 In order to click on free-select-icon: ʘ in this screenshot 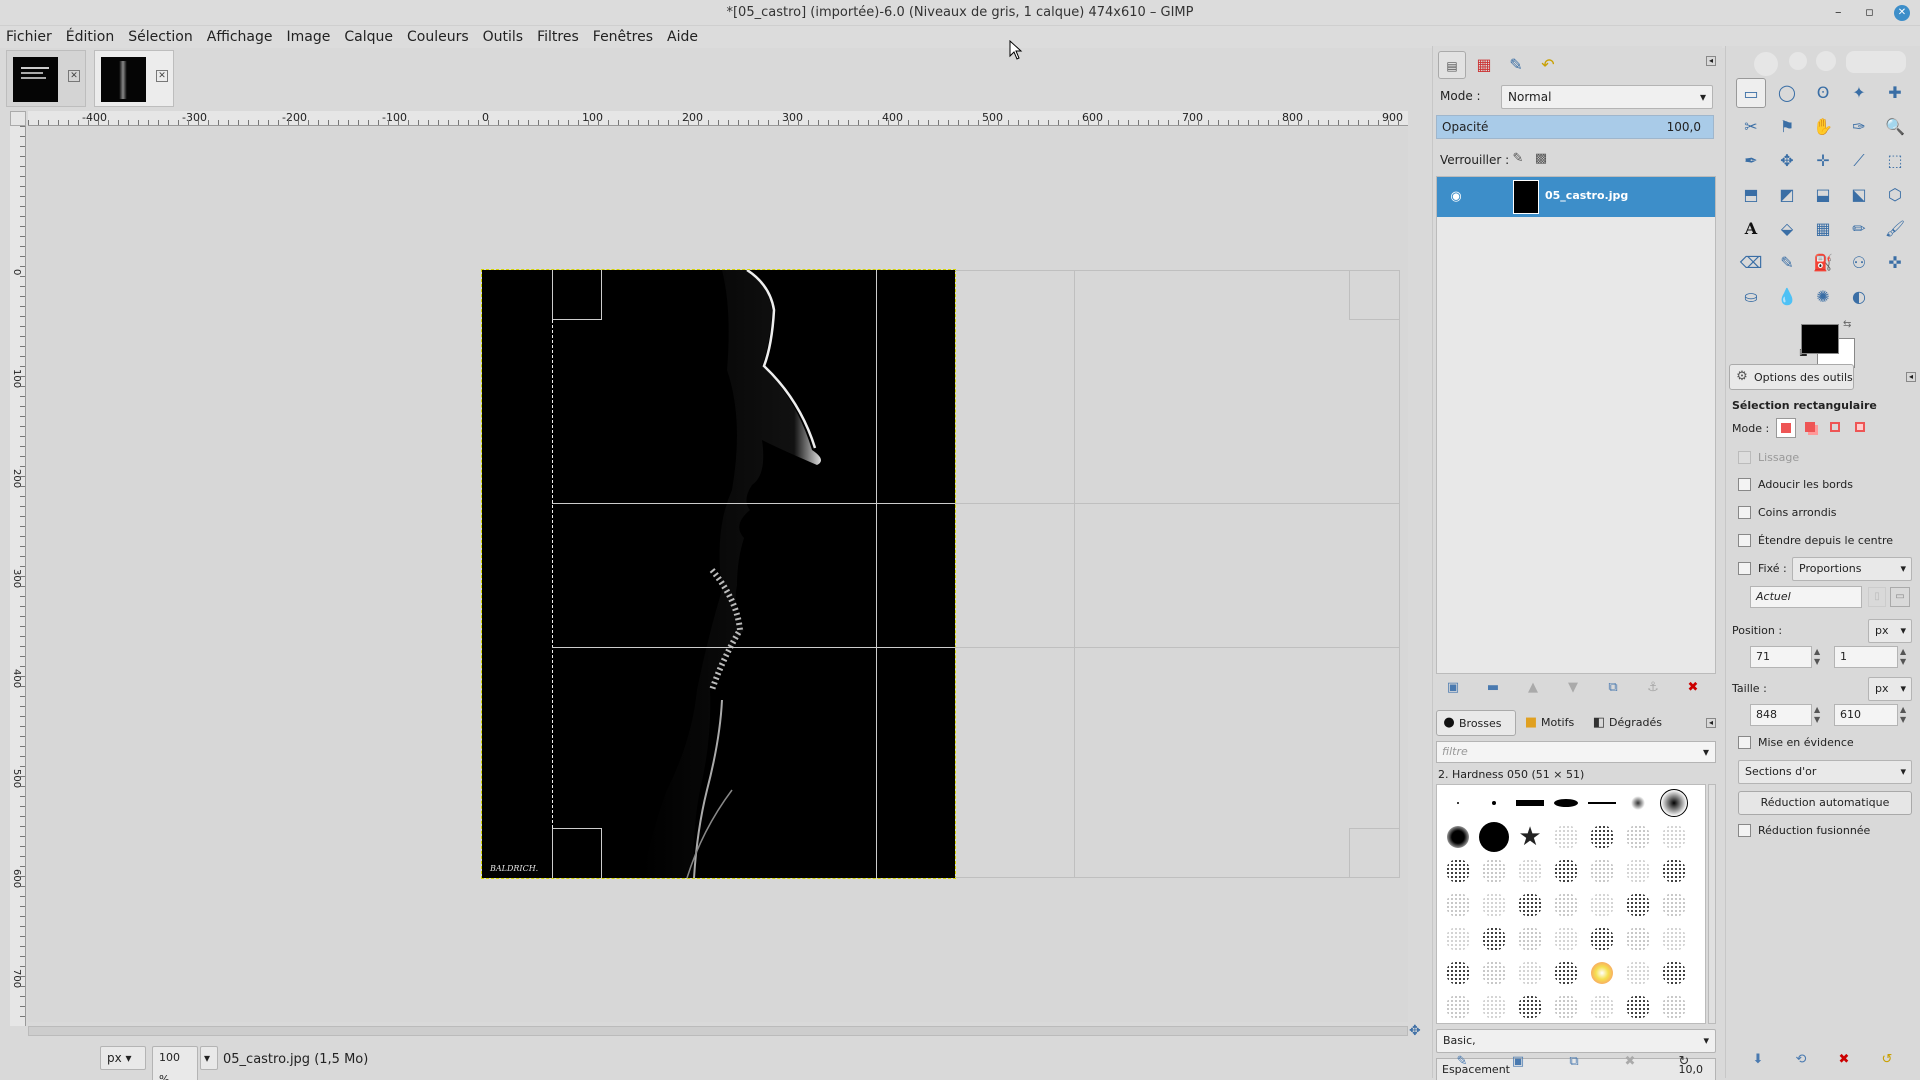, I will do `click(1823, 93)`.